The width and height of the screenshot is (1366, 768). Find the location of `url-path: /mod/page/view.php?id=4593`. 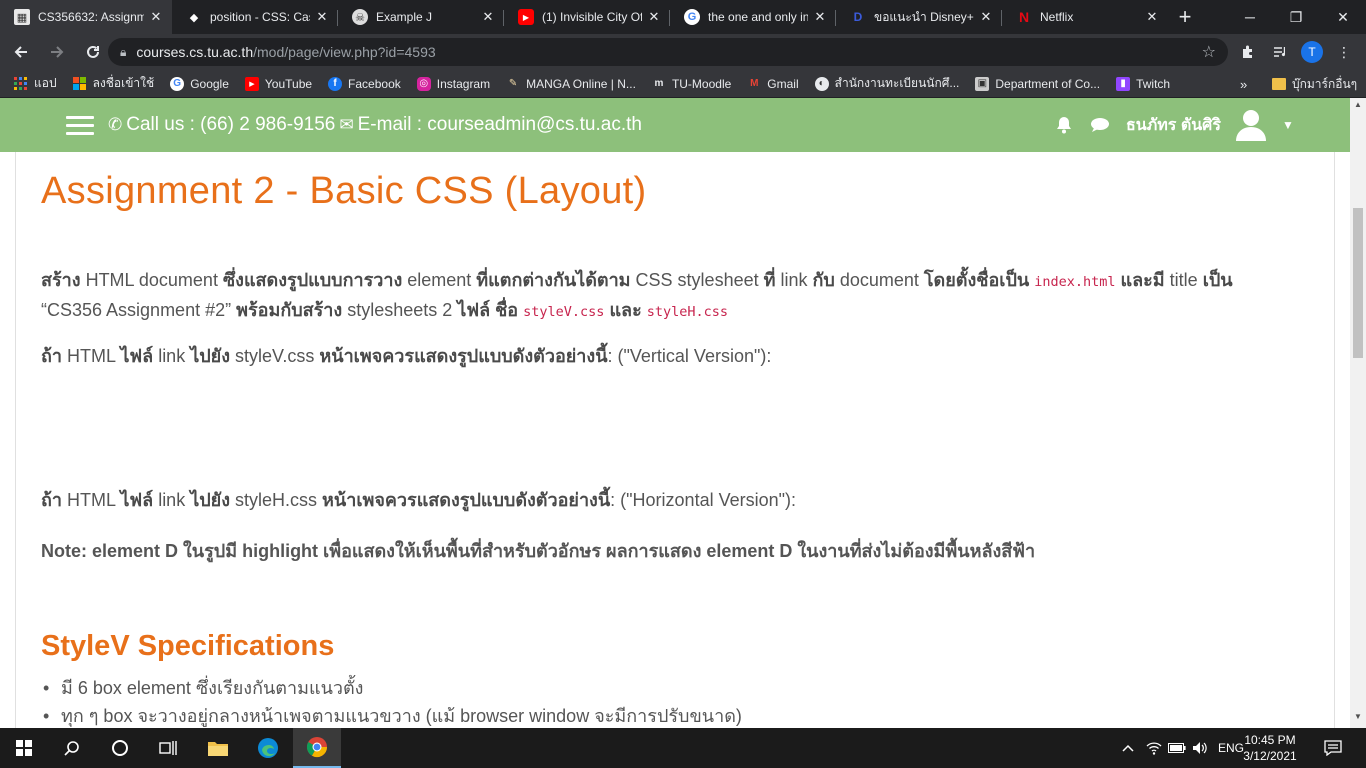

url-path: /mod/page/view.php?id=4593 is located at coordinates (344, 52).